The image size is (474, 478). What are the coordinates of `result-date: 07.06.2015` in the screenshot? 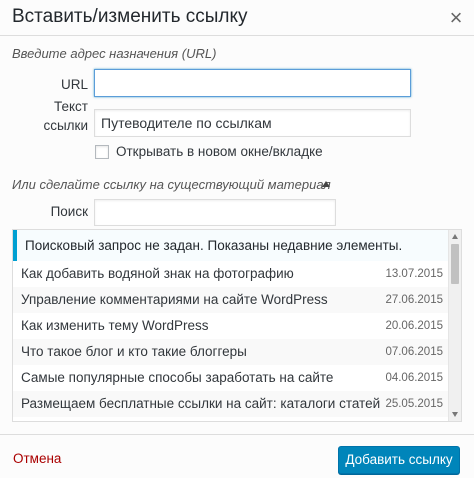 It's located at (414, 352).